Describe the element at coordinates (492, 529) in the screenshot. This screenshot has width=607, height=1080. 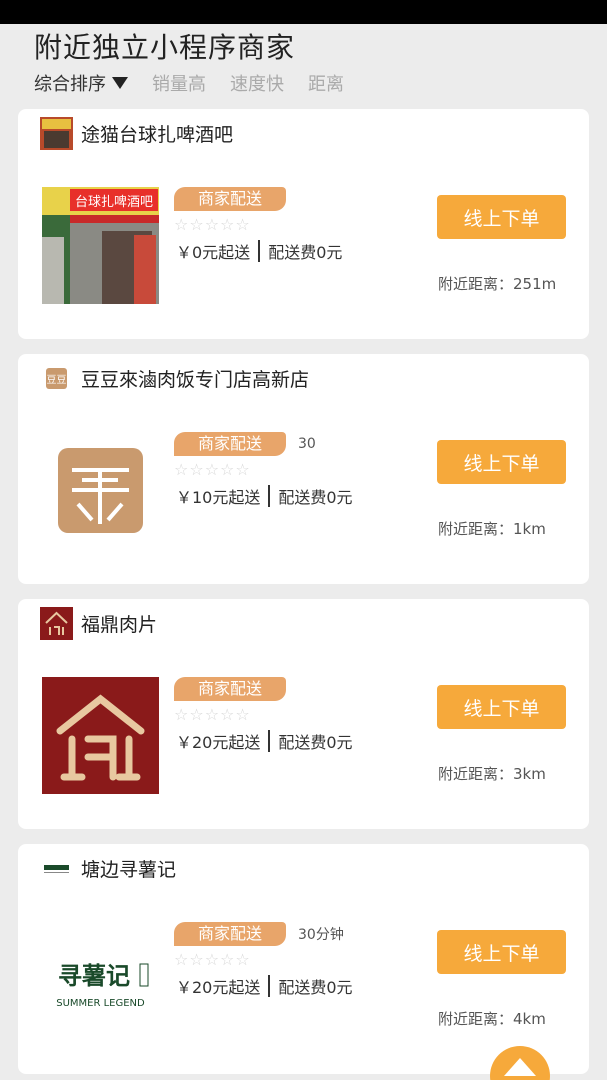
I see `distance: 附近距离：1km` at that location.